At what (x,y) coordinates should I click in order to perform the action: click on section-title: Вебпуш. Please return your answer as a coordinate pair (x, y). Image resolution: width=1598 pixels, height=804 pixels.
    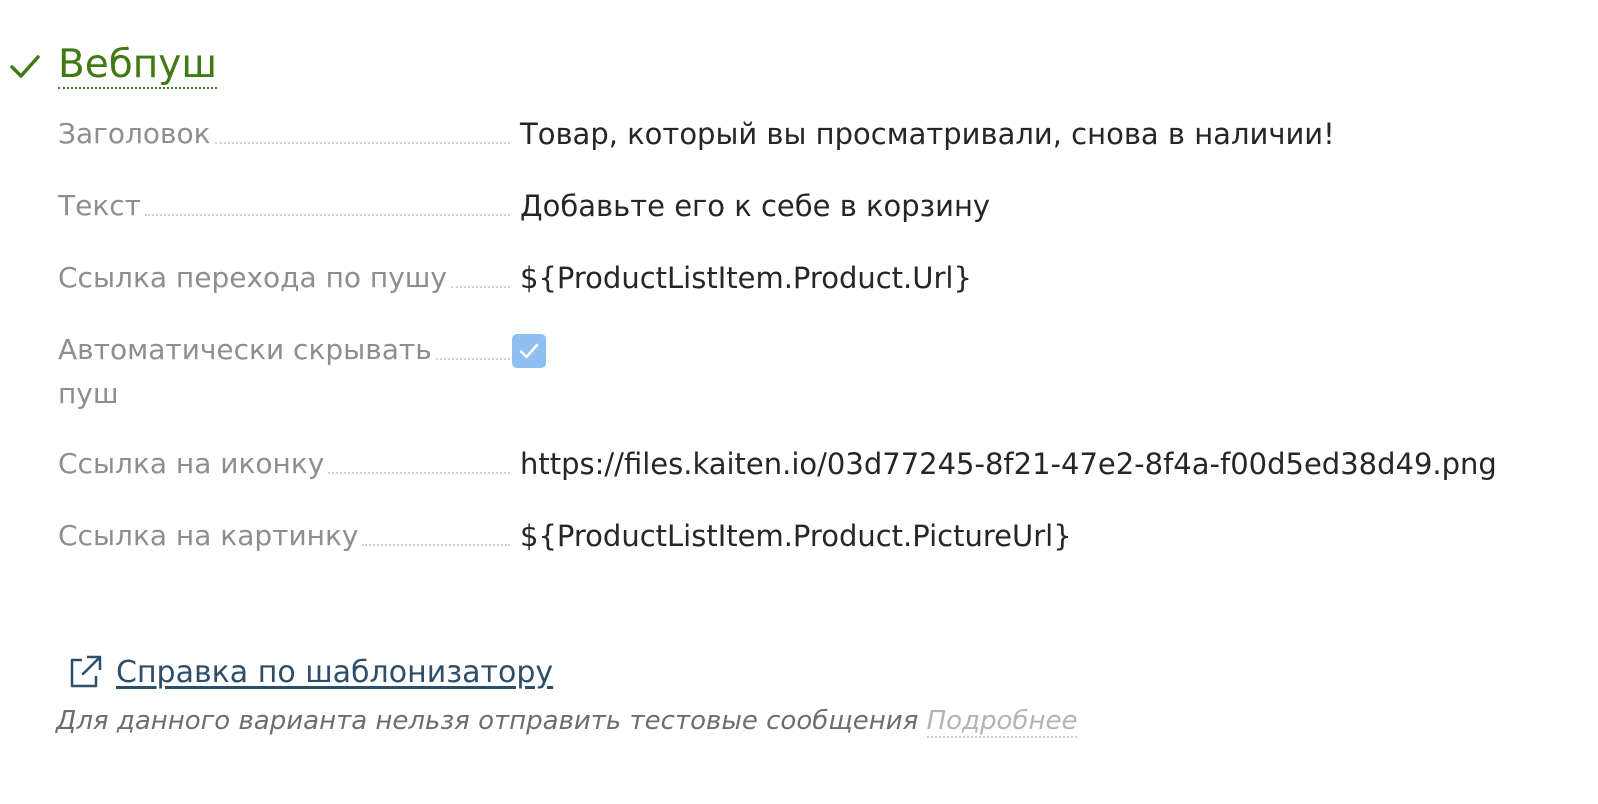
    Looking at the image, I should click on (138, 66).